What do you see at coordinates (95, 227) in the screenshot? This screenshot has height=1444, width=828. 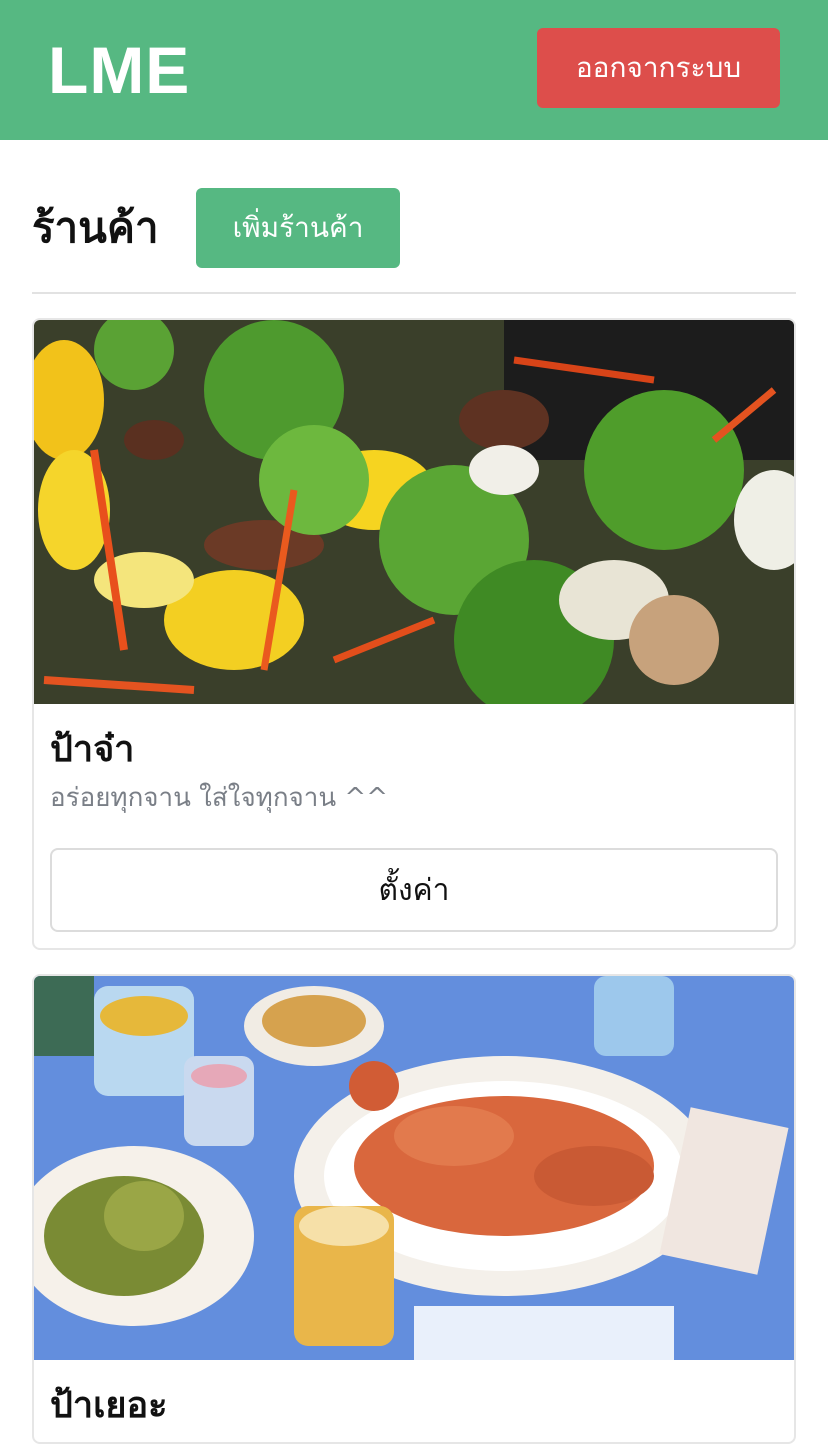 I see `page-title: ร้านค้า` at bounding box center [95, 227].